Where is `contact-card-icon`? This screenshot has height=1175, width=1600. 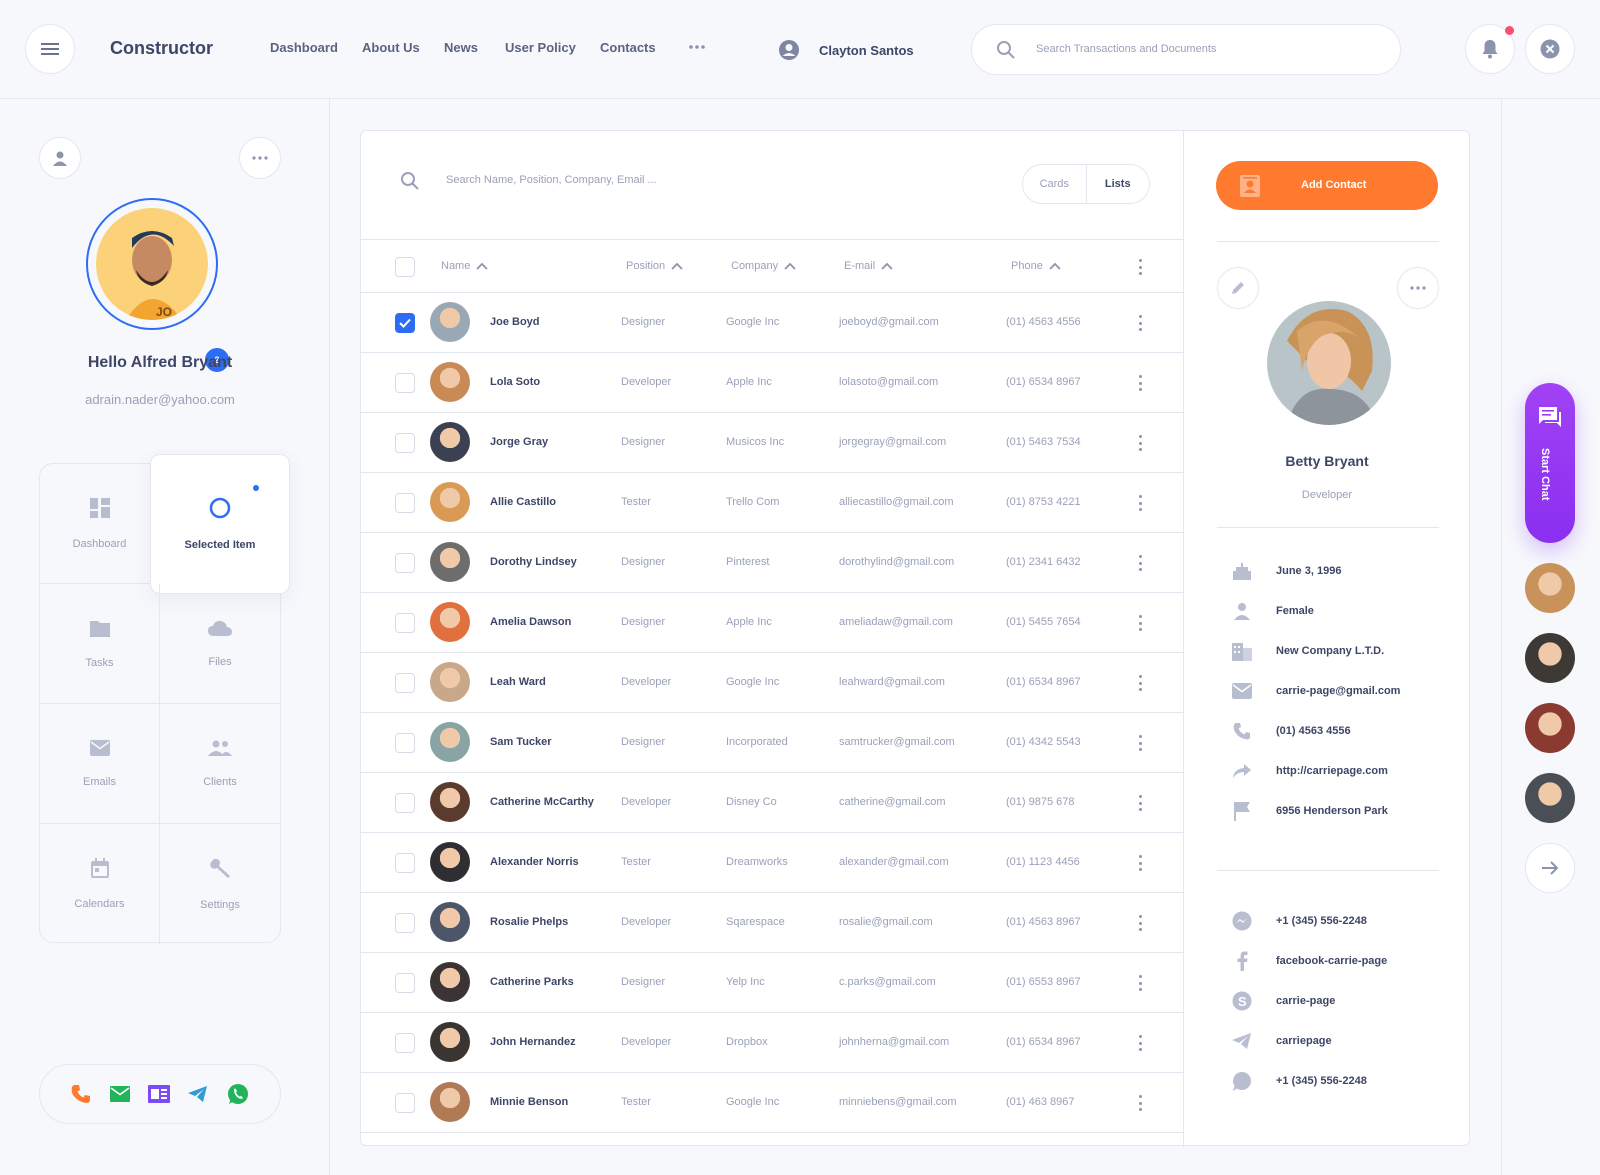
contact-card-icon is located at coordinates (158, 1094).